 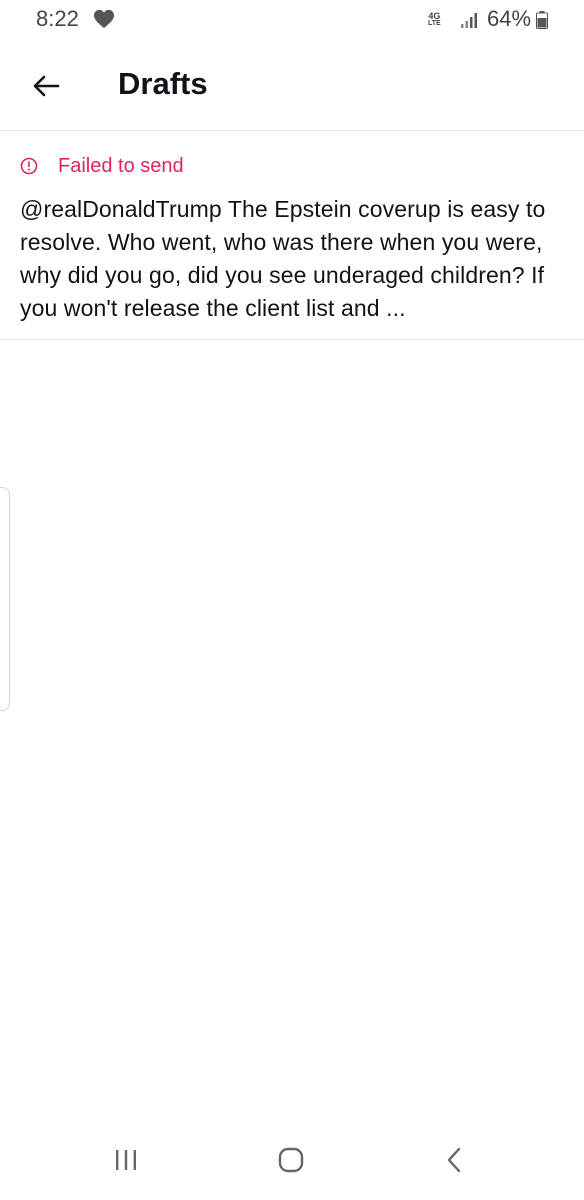 What do you see at coordinates (163, 83) in the screenshot?
I see `page-title: Drafts` at bounding box center [163, 83].